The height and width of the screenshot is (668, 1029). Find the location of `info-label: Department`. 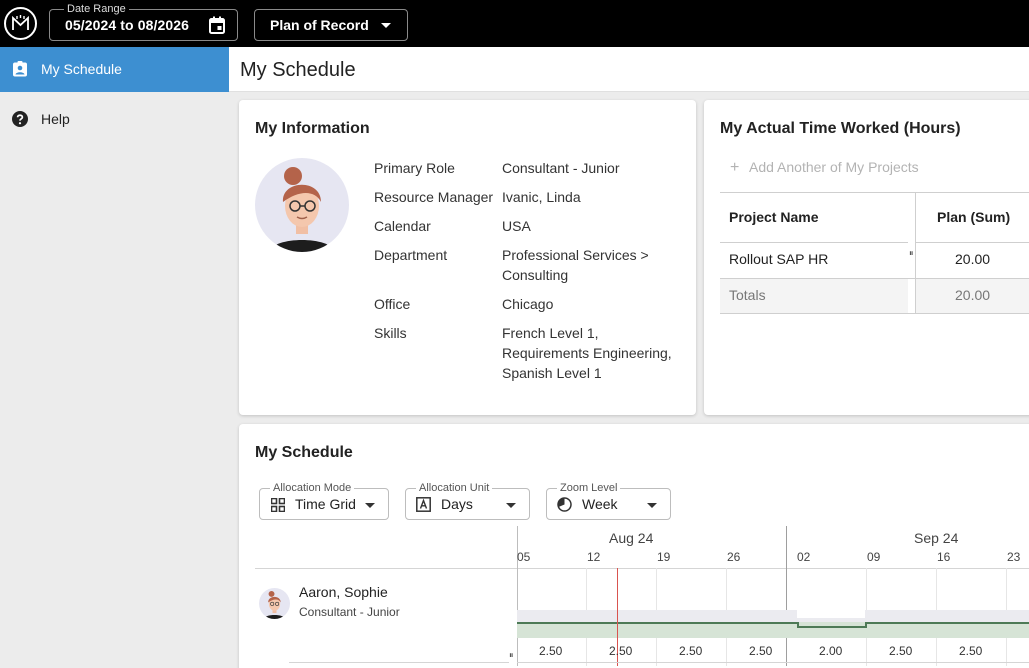

info-label: Department is located at coordinates (411, 255).